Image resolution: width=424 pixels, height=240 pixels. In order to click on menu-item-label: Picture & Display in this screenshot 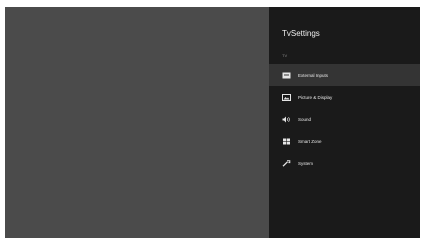, I will do `click(315, 97)`.